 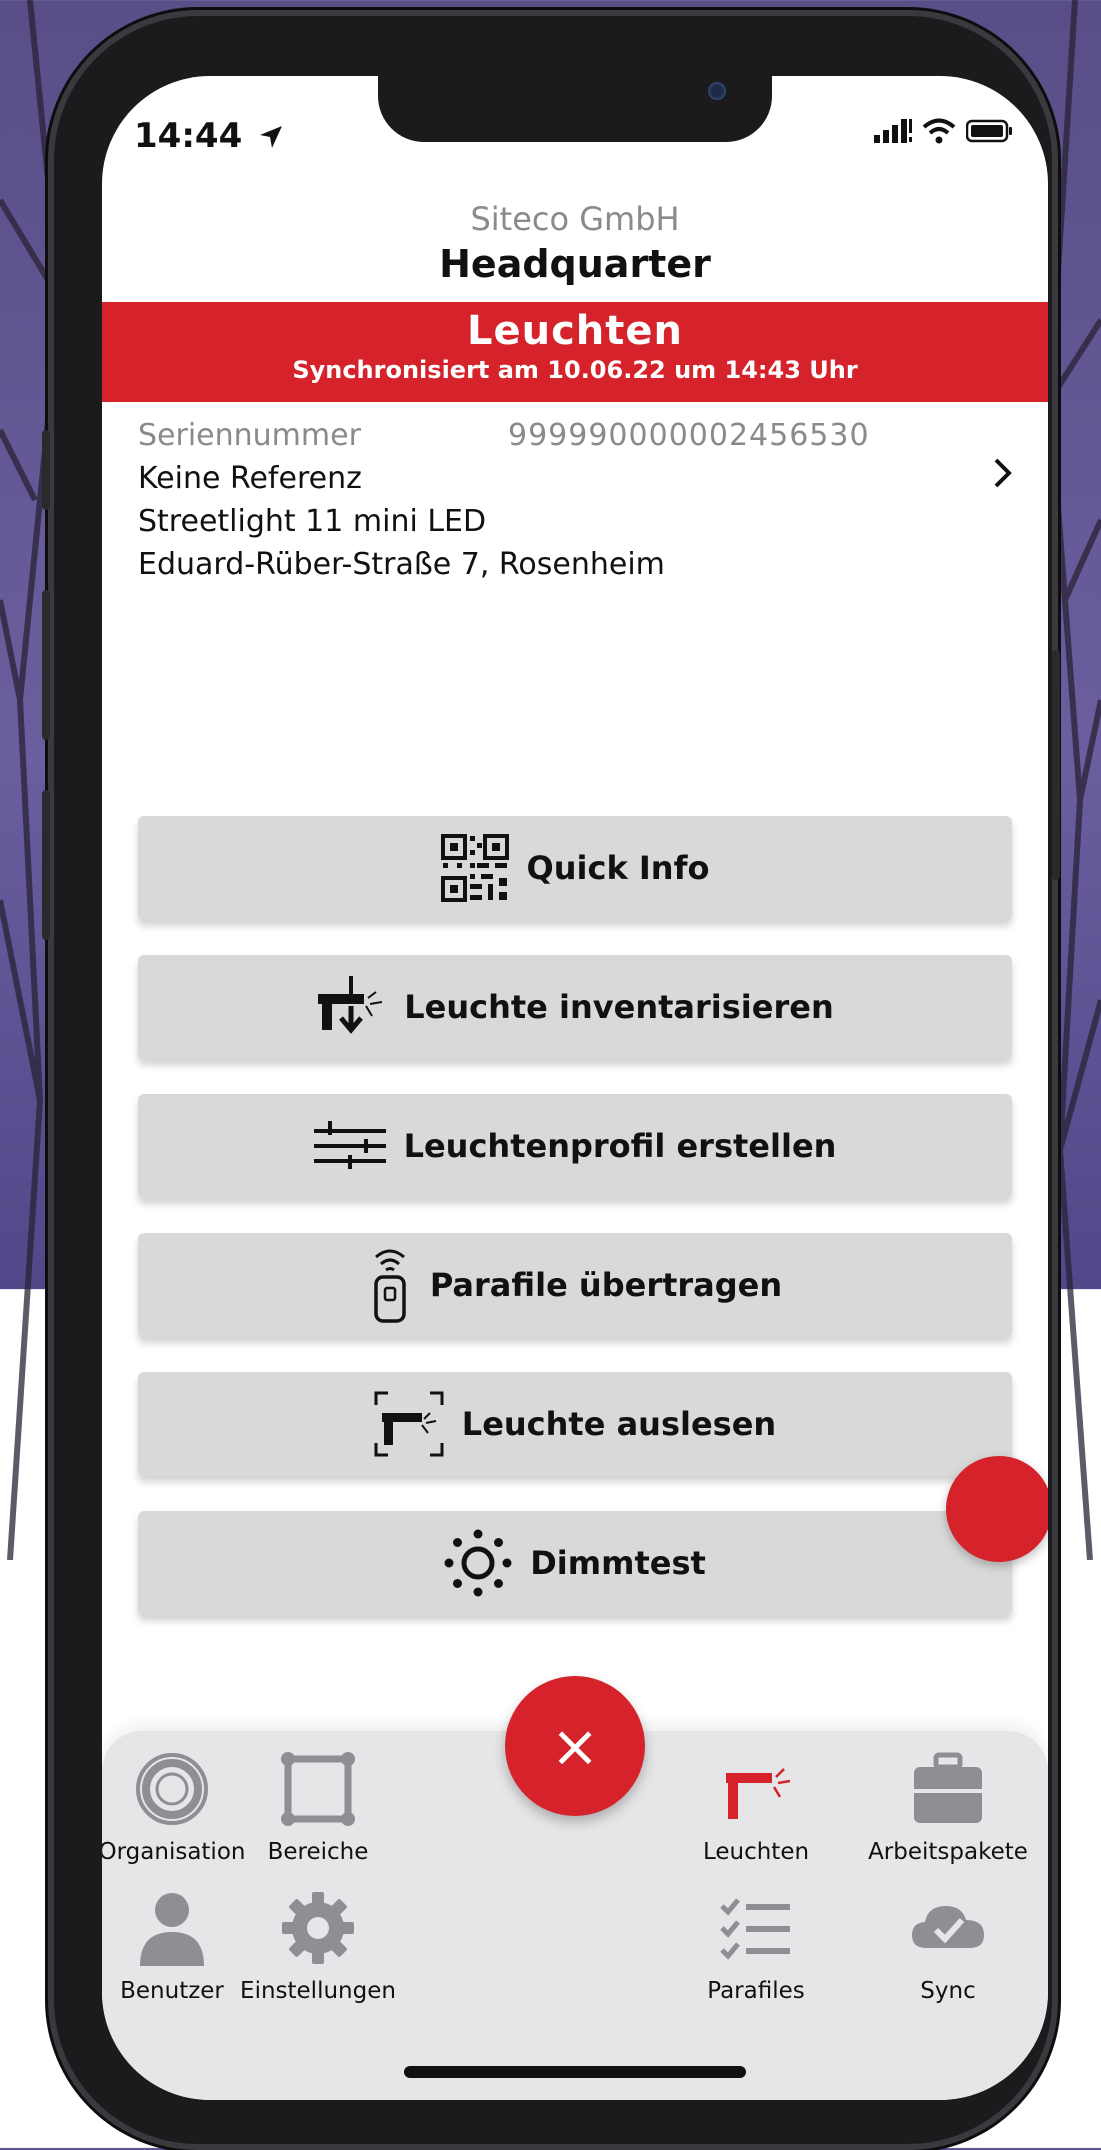 What do you see at coordinates (271, 137) in the screenshot?
I see `location-arrow-icon` at bounding box center [271, 137].